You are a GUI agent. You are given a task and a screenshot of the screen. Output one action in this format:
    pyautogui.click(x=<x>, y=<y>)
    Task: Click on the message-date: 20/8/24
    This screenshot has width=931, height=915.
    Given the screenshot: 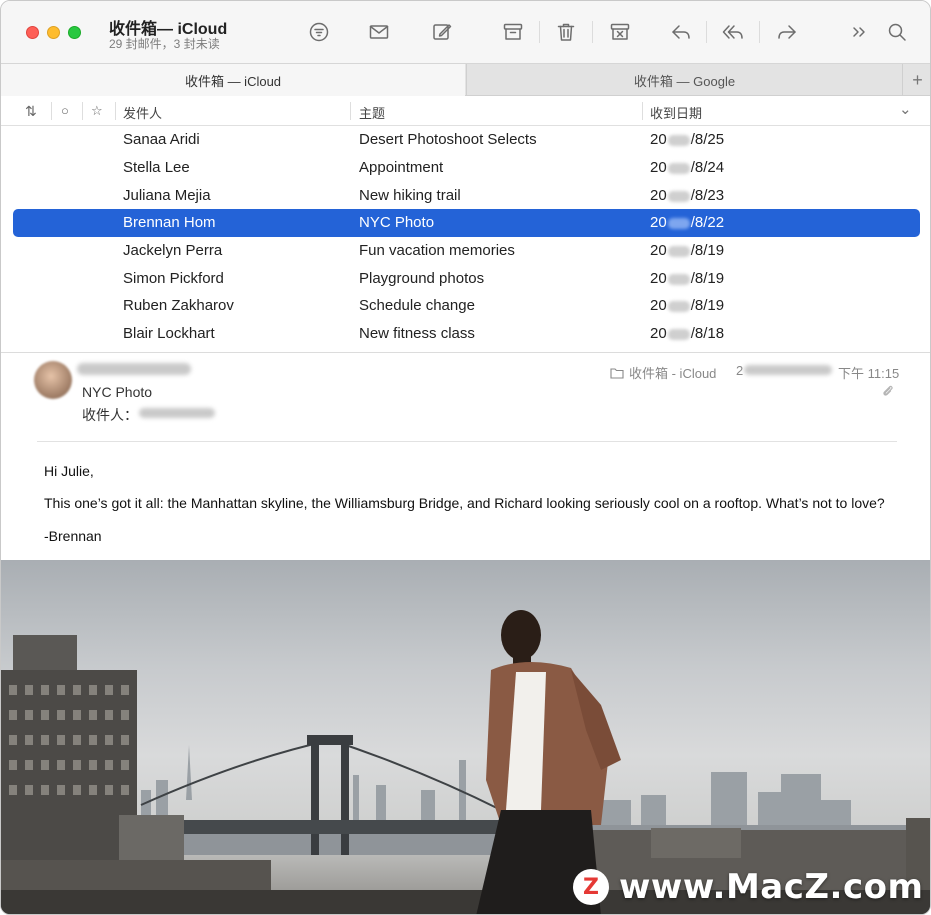 What is the action you would take?
    pyautogui.click(x=687, y=167)
    